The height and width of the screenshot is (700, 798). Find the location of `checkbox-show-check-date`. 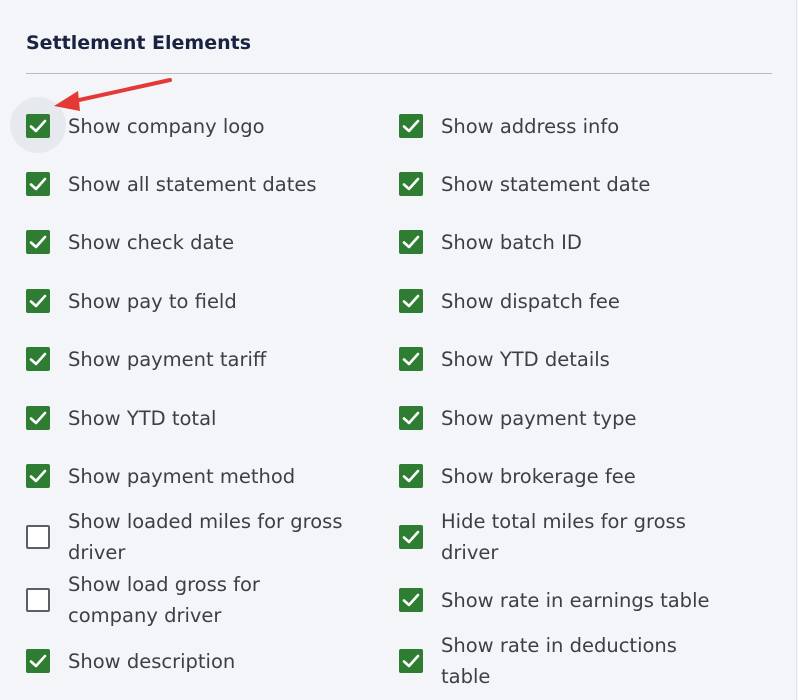

checkbox-show-check-date is located at coordinates (38, 242).